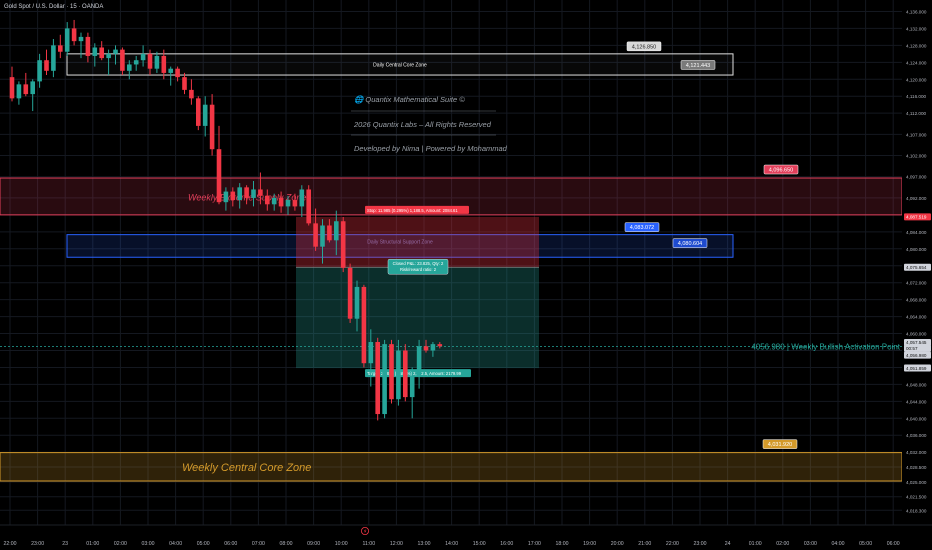 The image size is (932, 550). I want to click on price-tick-label: 4,036.000, so click(916, 435).